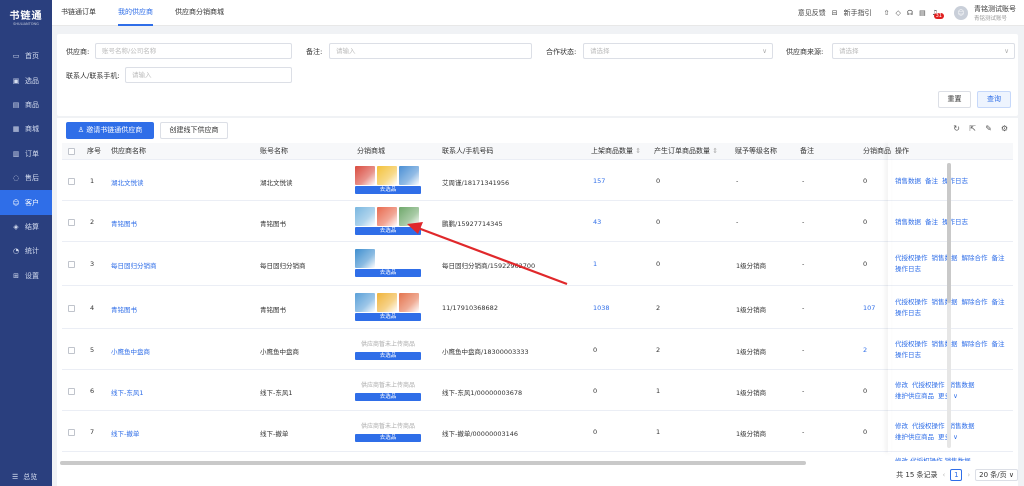 The image size is (1024, 486). I want to click on page-1: 1, so click(956, 475).